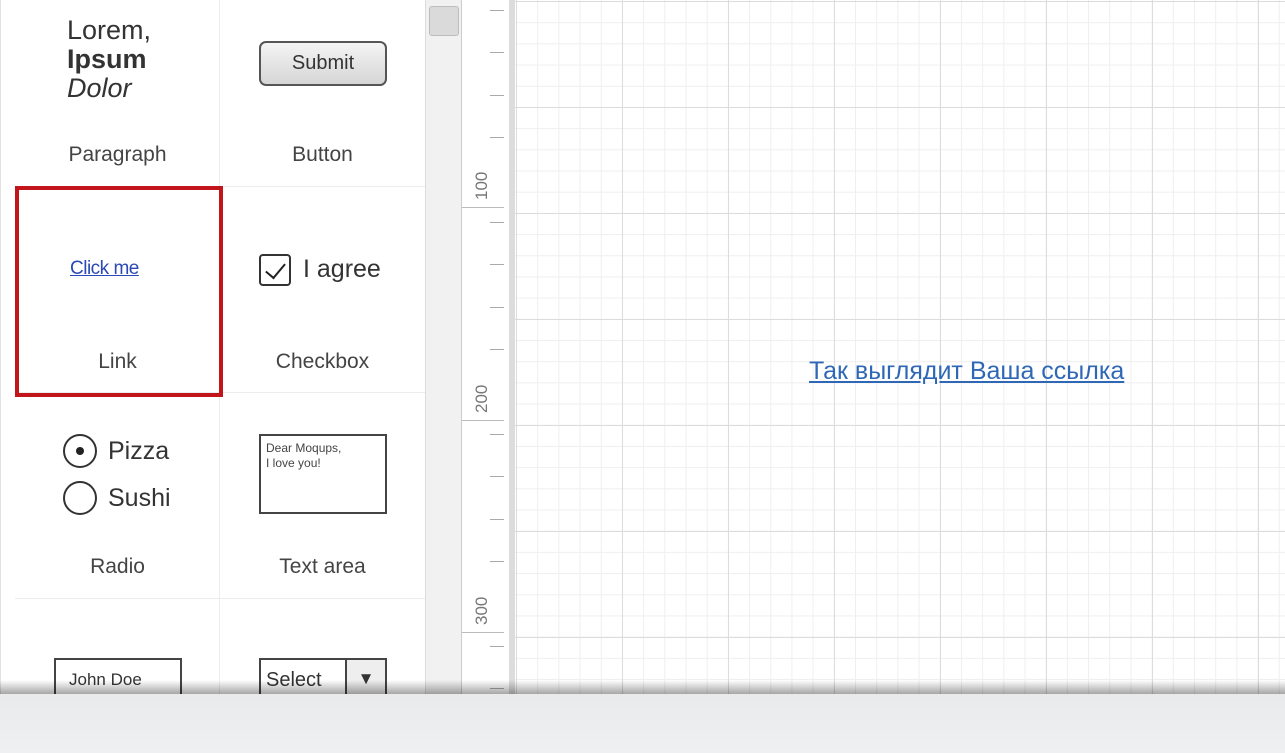 This screenshot has height=753, width=1285. Describe the element at coordinates (322, 290) in the screenshot. I see `palette-item-checkbox: Checkbox` at that location.